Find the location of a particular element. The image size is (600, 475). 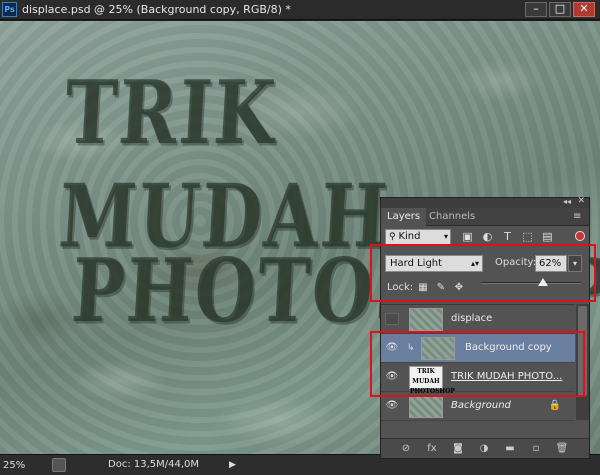

minimize-button: – is located at coordinates (536, 9).